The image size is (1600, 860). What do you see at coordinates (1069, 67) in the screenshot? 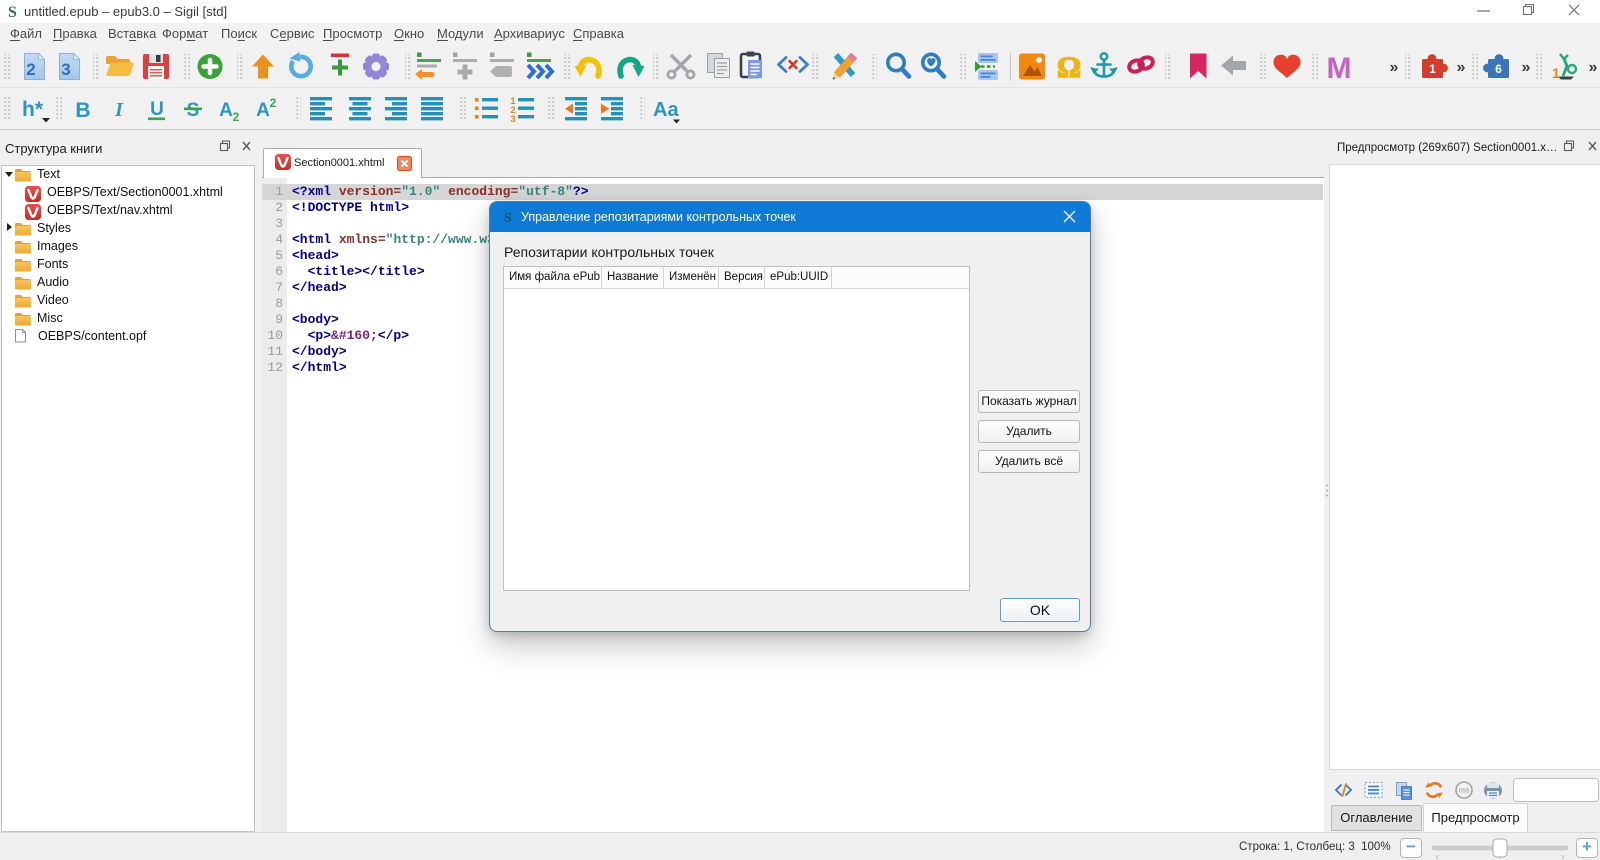
I see `svg-text: Ω` at bounding box center [1069, 67].